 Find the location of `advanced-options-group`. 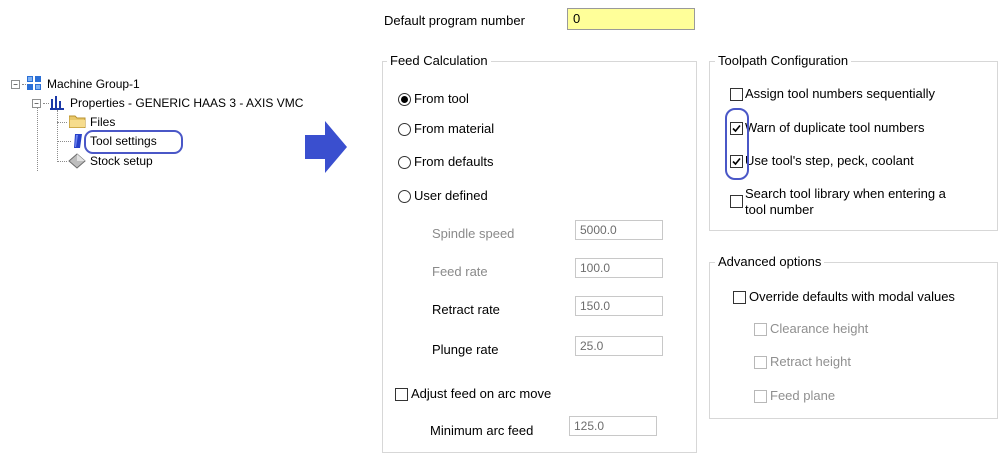

advanced-options-group is located at coordinates (853, 340).